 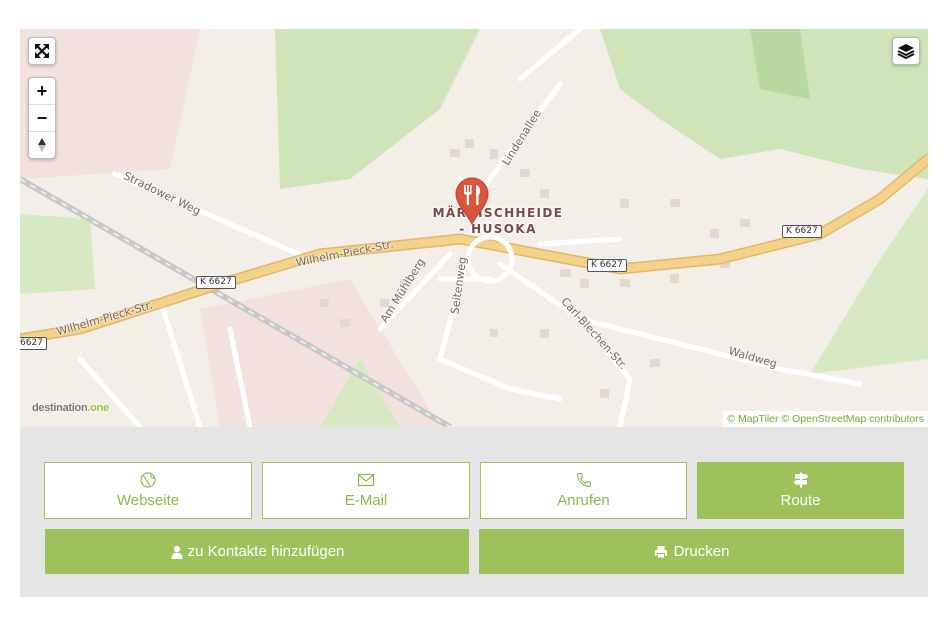 I want to click on route-label: Route, so click(x=800, y=500).